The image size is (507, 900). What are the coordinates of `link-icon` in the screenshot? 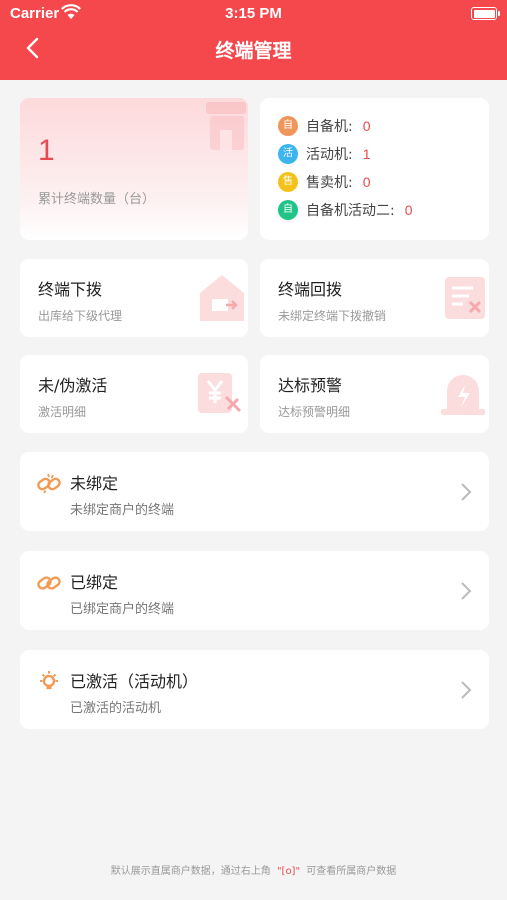 It's located at (49, 583).